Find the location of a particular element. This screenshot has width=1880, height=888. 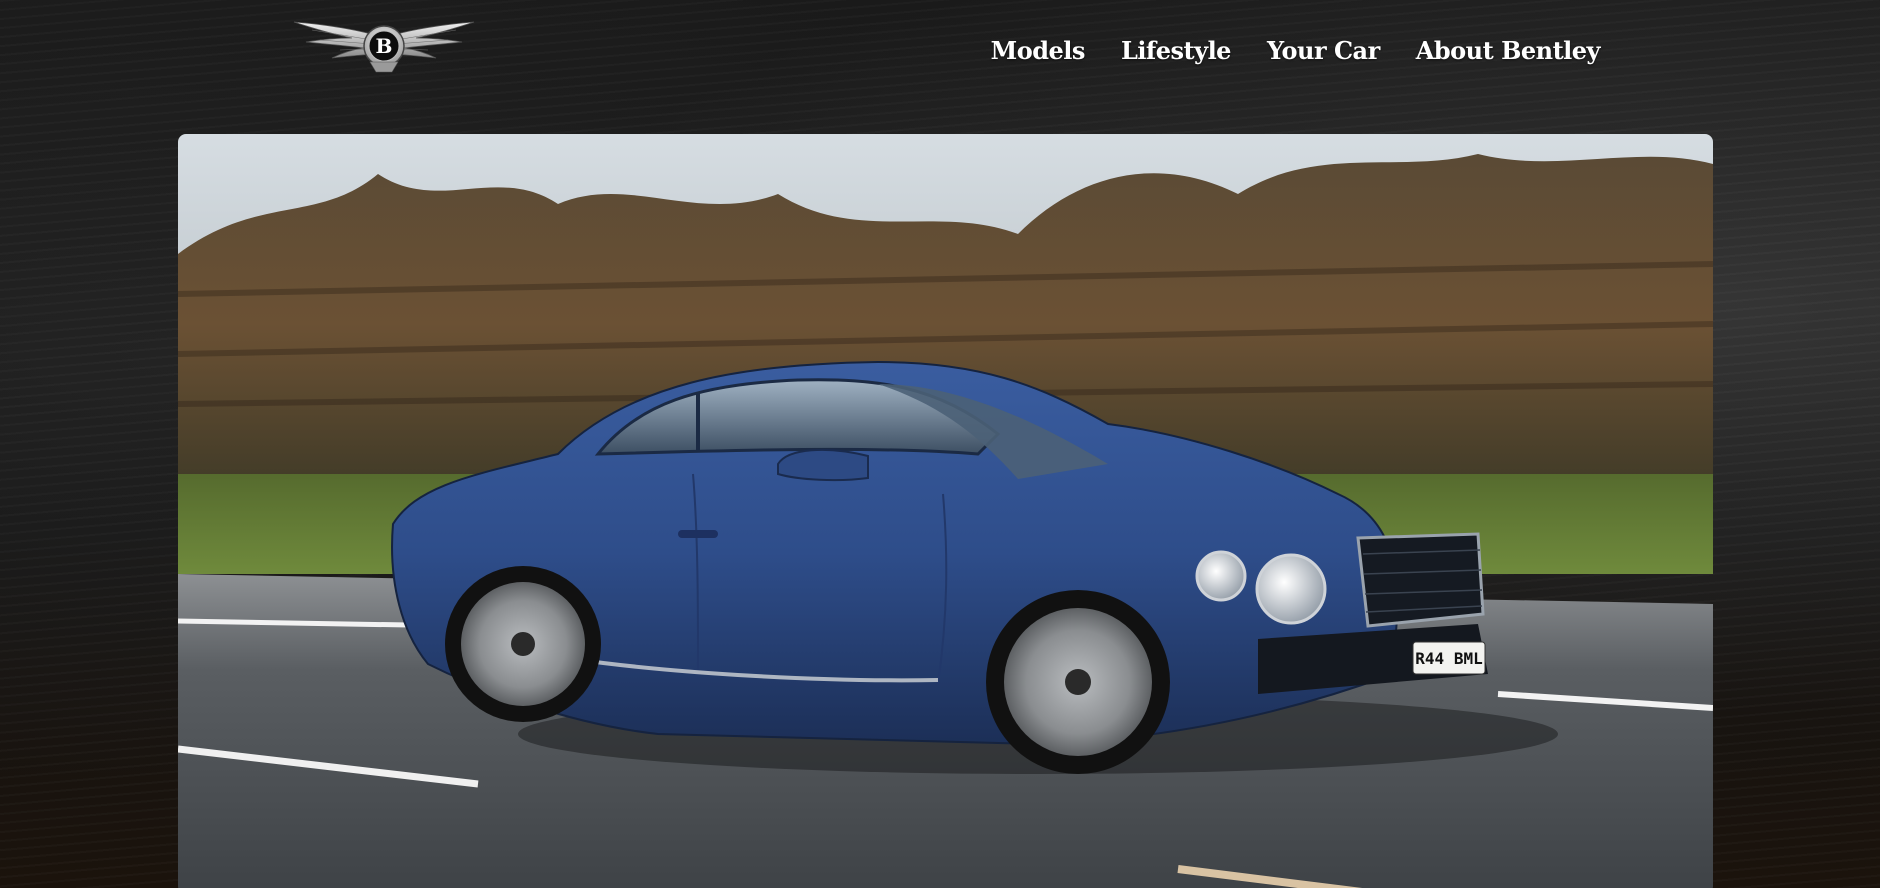

nav-item-your-car: Your Car is located at coordinates (1323, 50).